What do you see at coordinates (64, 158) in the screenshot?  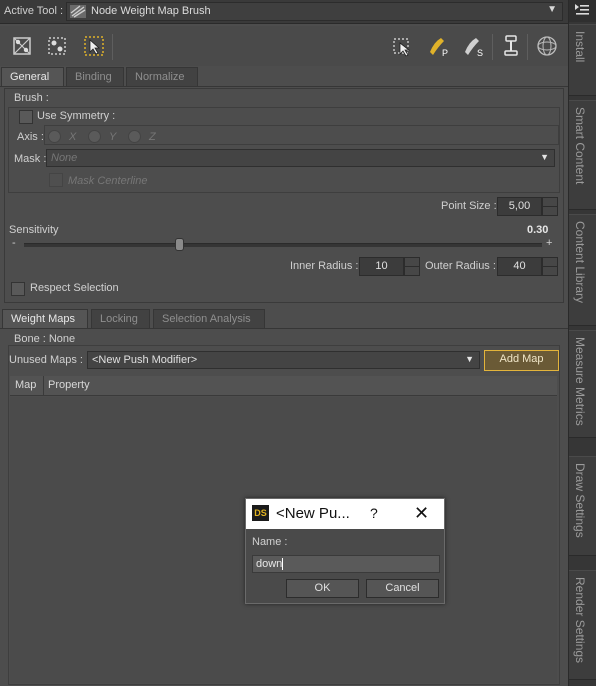 I see `mask-value: None` at bounding box center [64, 158].